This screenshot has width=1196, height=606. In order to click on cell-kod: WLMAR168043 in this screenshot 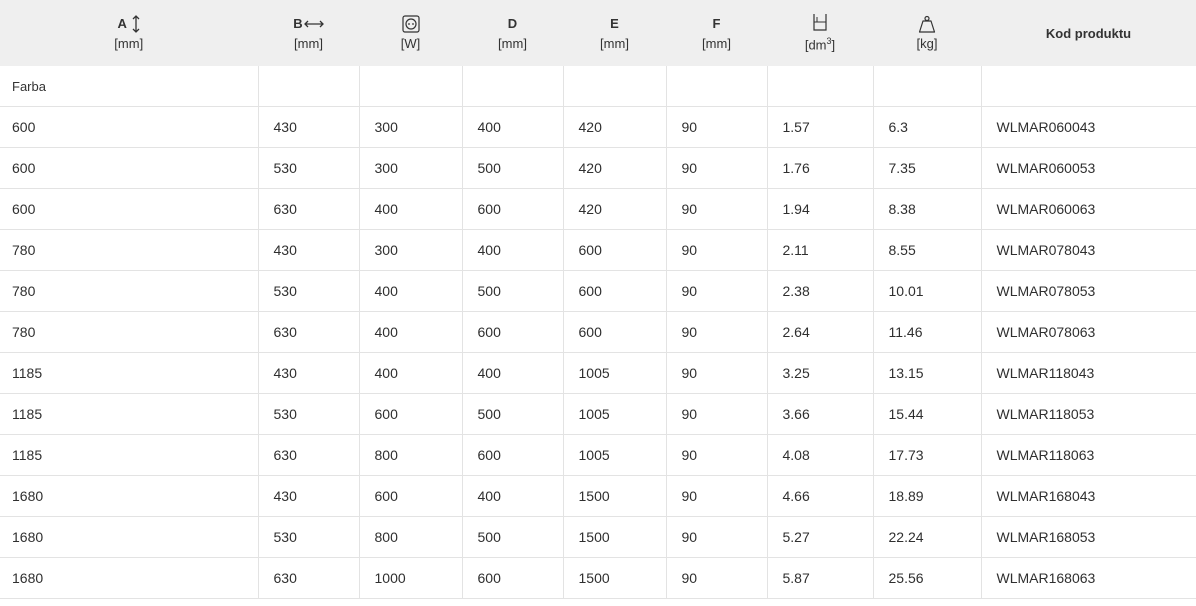, I will do `click(1088, 496)`.